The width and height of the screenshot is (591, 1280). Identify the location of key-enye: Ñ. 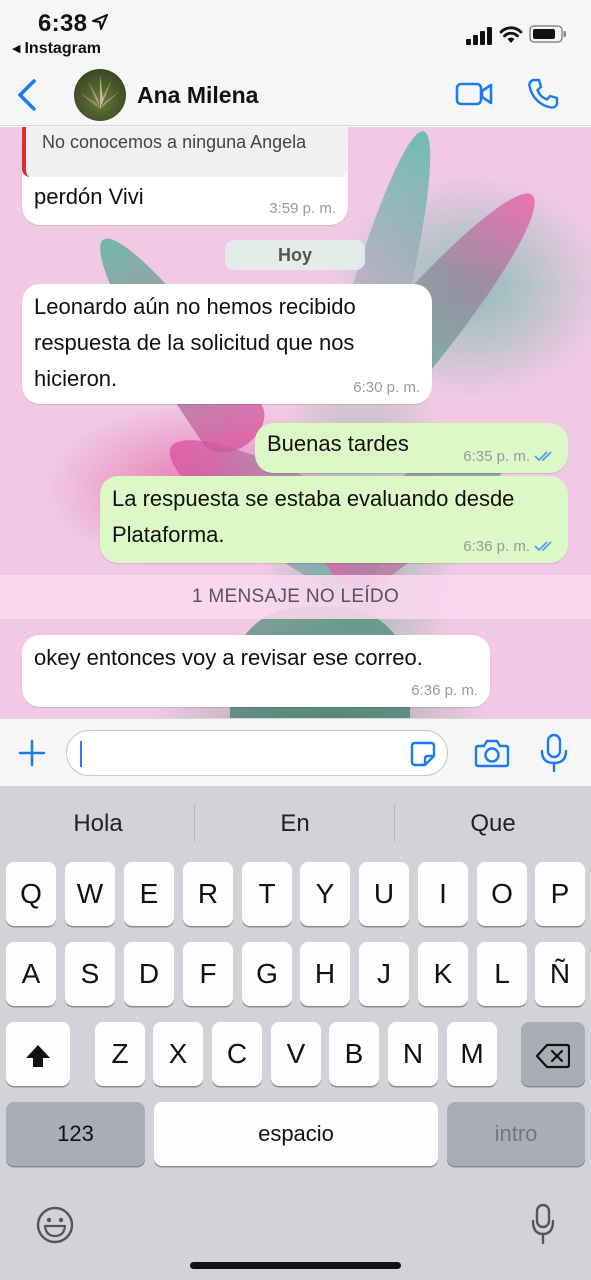
(560, 974).